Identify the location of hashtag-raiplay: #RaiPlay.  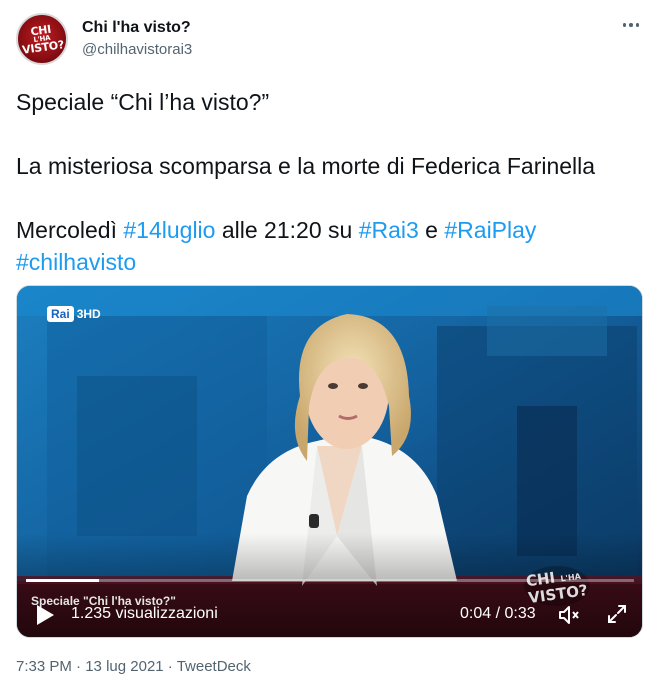
(490, 230).